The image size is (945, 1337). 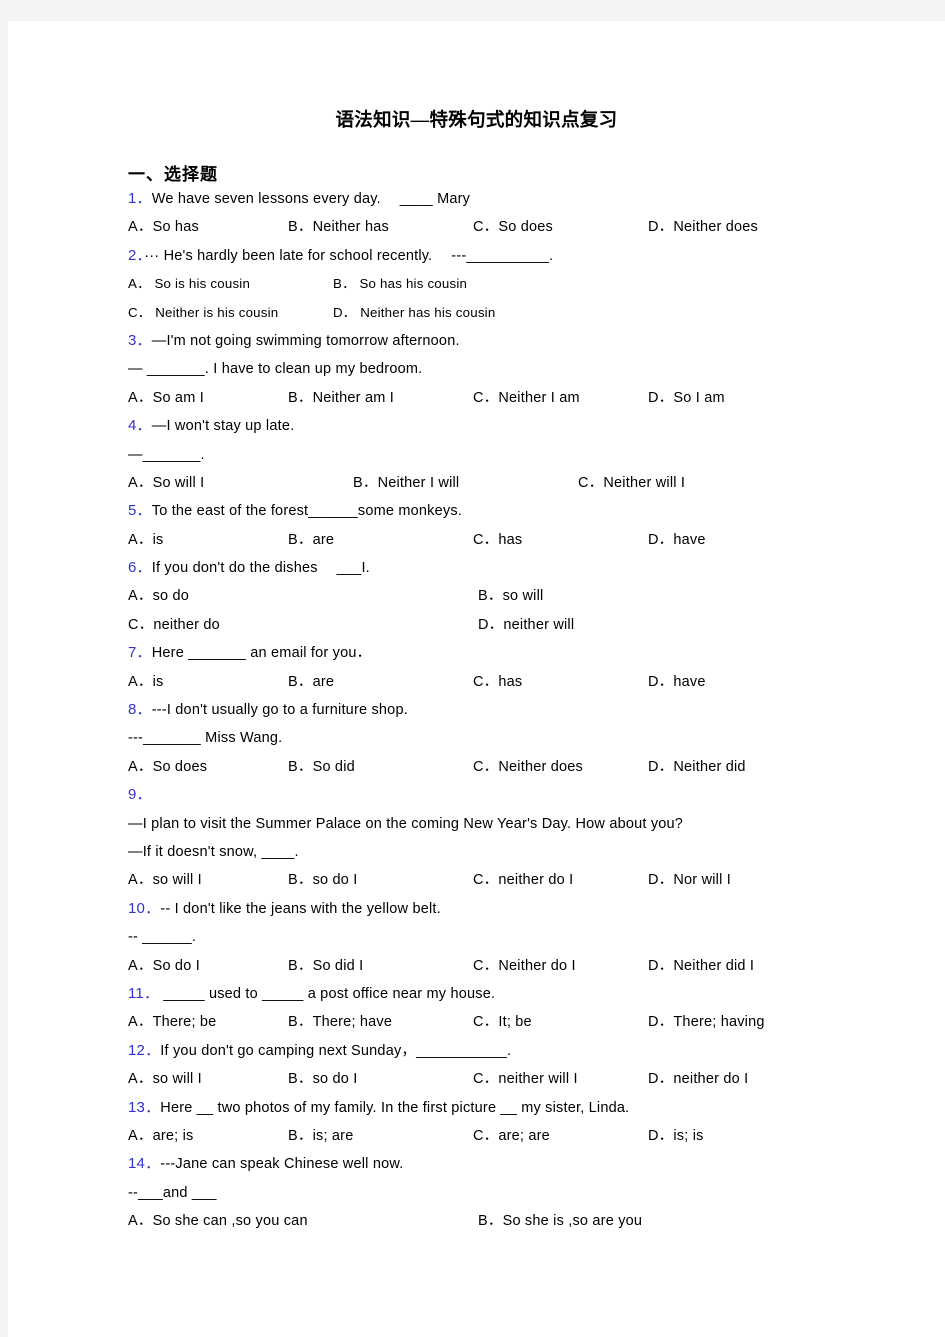 I want to click on question-stem-text: ---Jane can speak Chinese well now., so click(x=282, y=1164).